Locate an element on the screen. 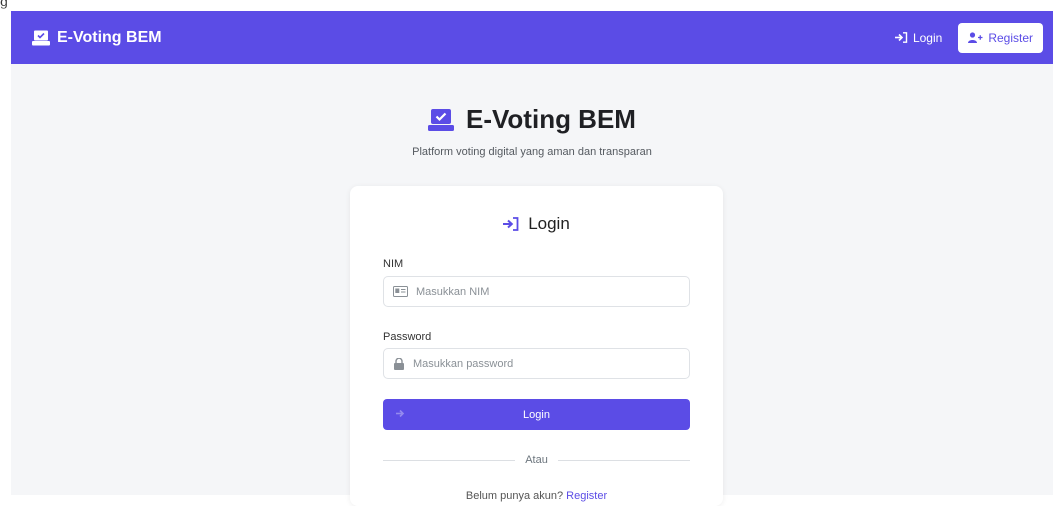  register-prompt: Belum punya akun? Register is located at coordinates (536, 496).